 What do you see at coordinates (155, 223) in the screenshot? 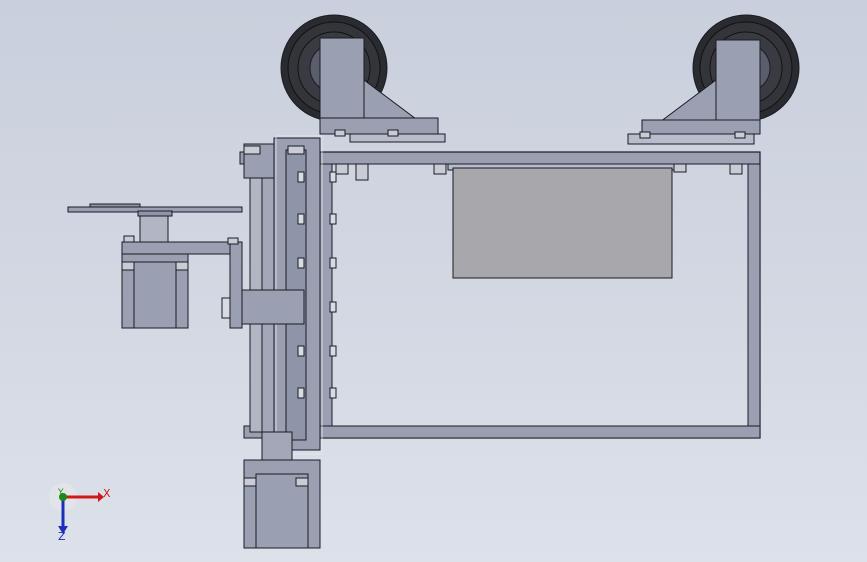
I see `turntable-disc` at bounding box center [155, 223].